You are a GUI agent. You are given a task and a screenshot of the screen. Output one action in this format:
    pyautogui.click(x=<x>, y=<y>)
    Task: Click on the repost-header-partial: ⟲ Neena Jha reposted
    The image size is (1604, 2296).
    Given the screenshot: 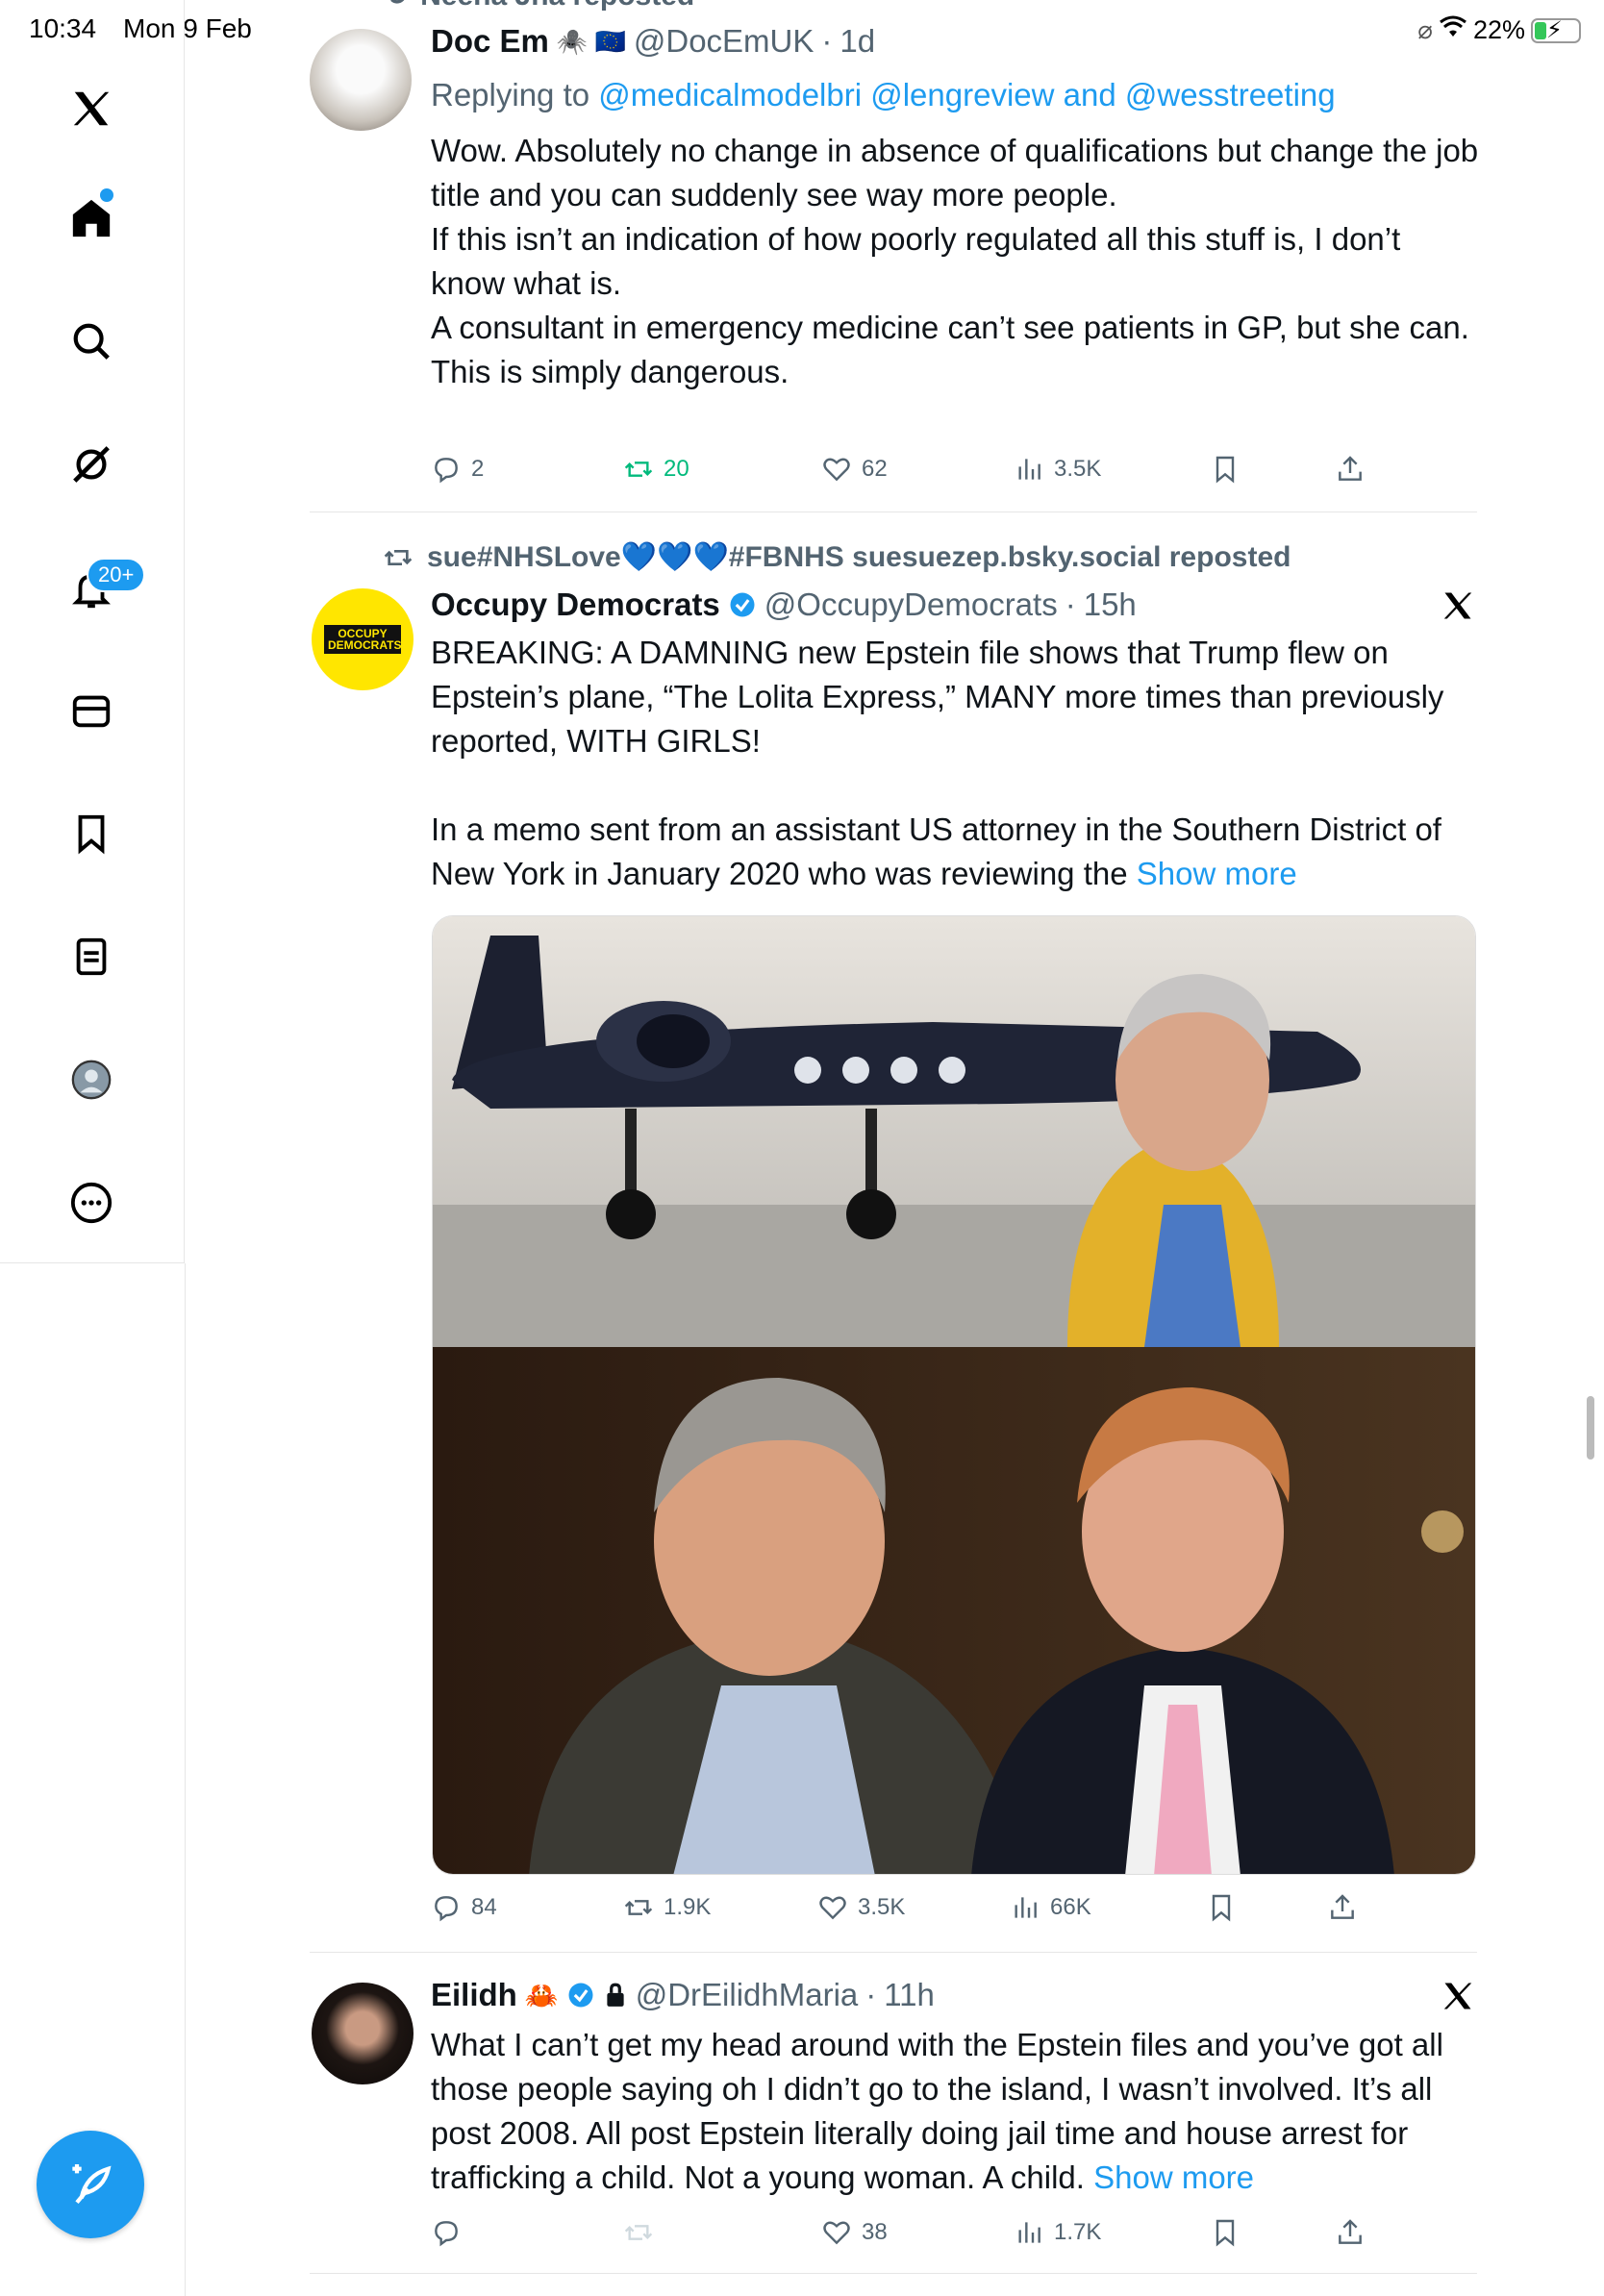 What is the action you would take?
    pyautogui.click(x=538, y=6)
    